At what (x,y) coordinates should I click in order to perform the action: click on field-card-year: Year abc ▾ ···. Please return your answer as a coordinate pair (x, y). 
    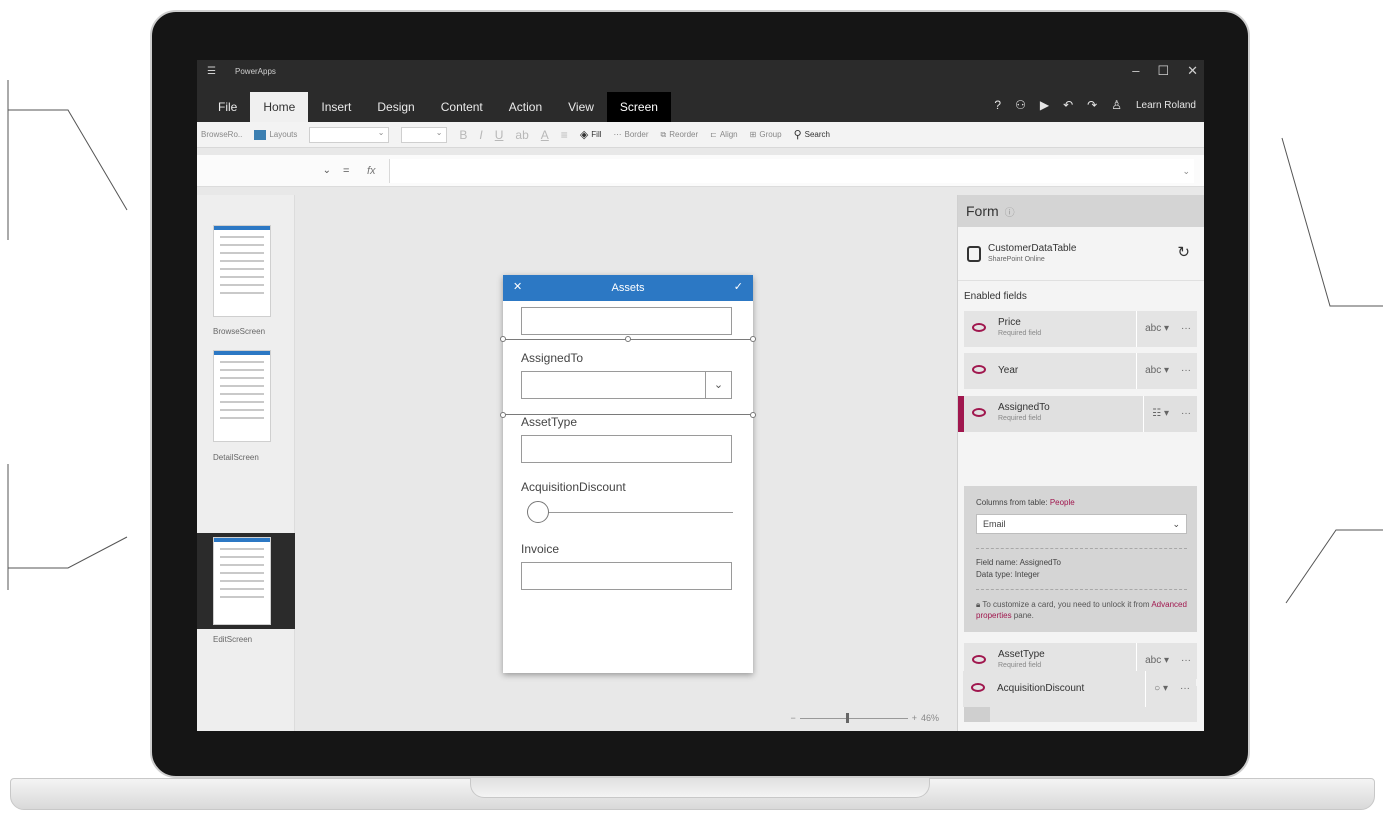
    Looking at the image, I should click on (1080, 371).